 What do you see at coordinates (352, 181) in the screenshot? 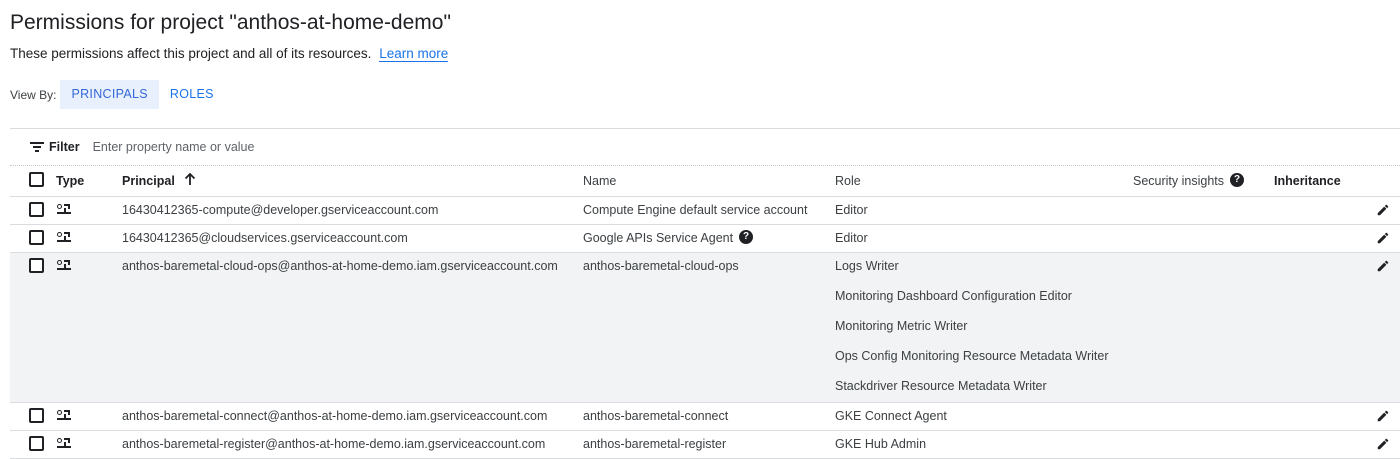
I see `column-principal: Principal` at bounding box center [352, 181].